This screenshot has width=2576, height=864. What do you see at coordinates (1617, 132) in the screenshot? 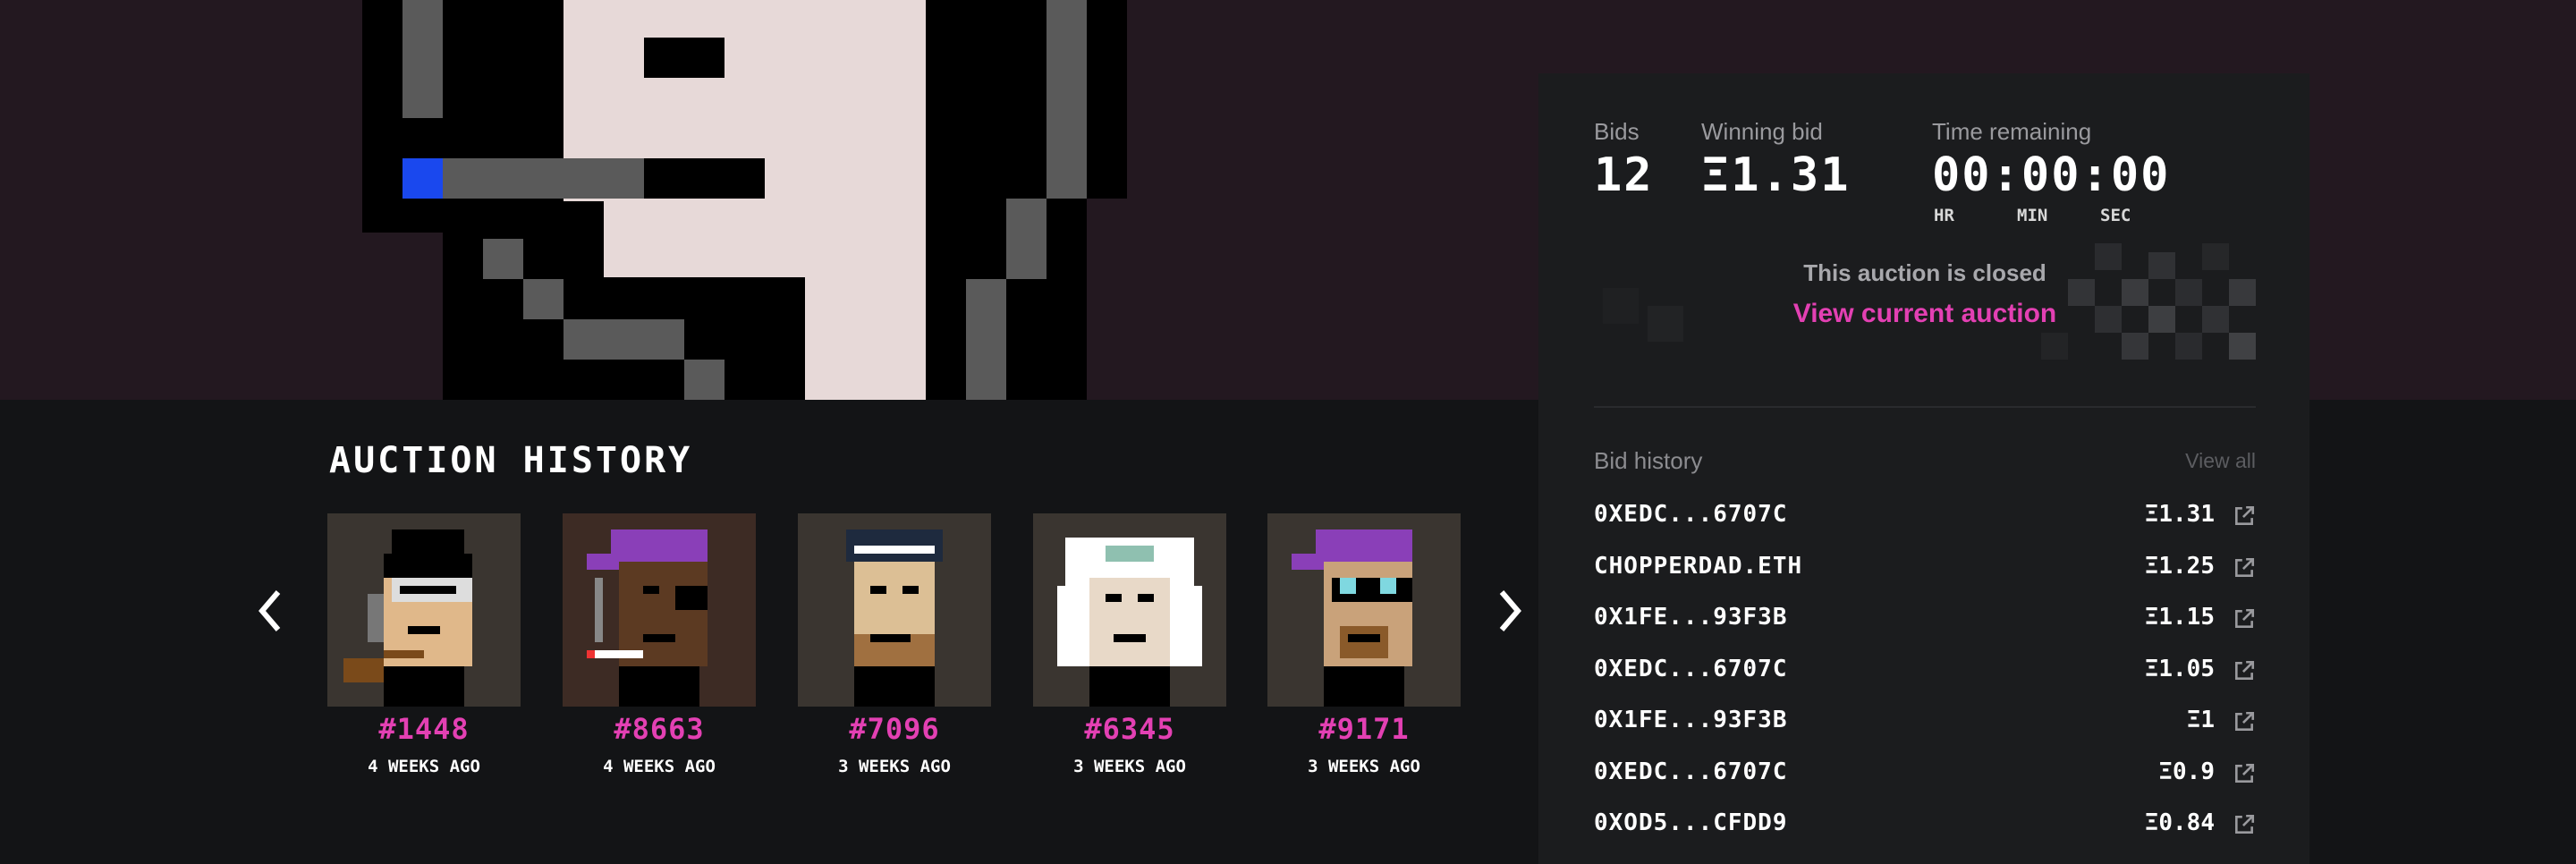
I see `bids-label: Bids` at bounding box center [1617, 132].